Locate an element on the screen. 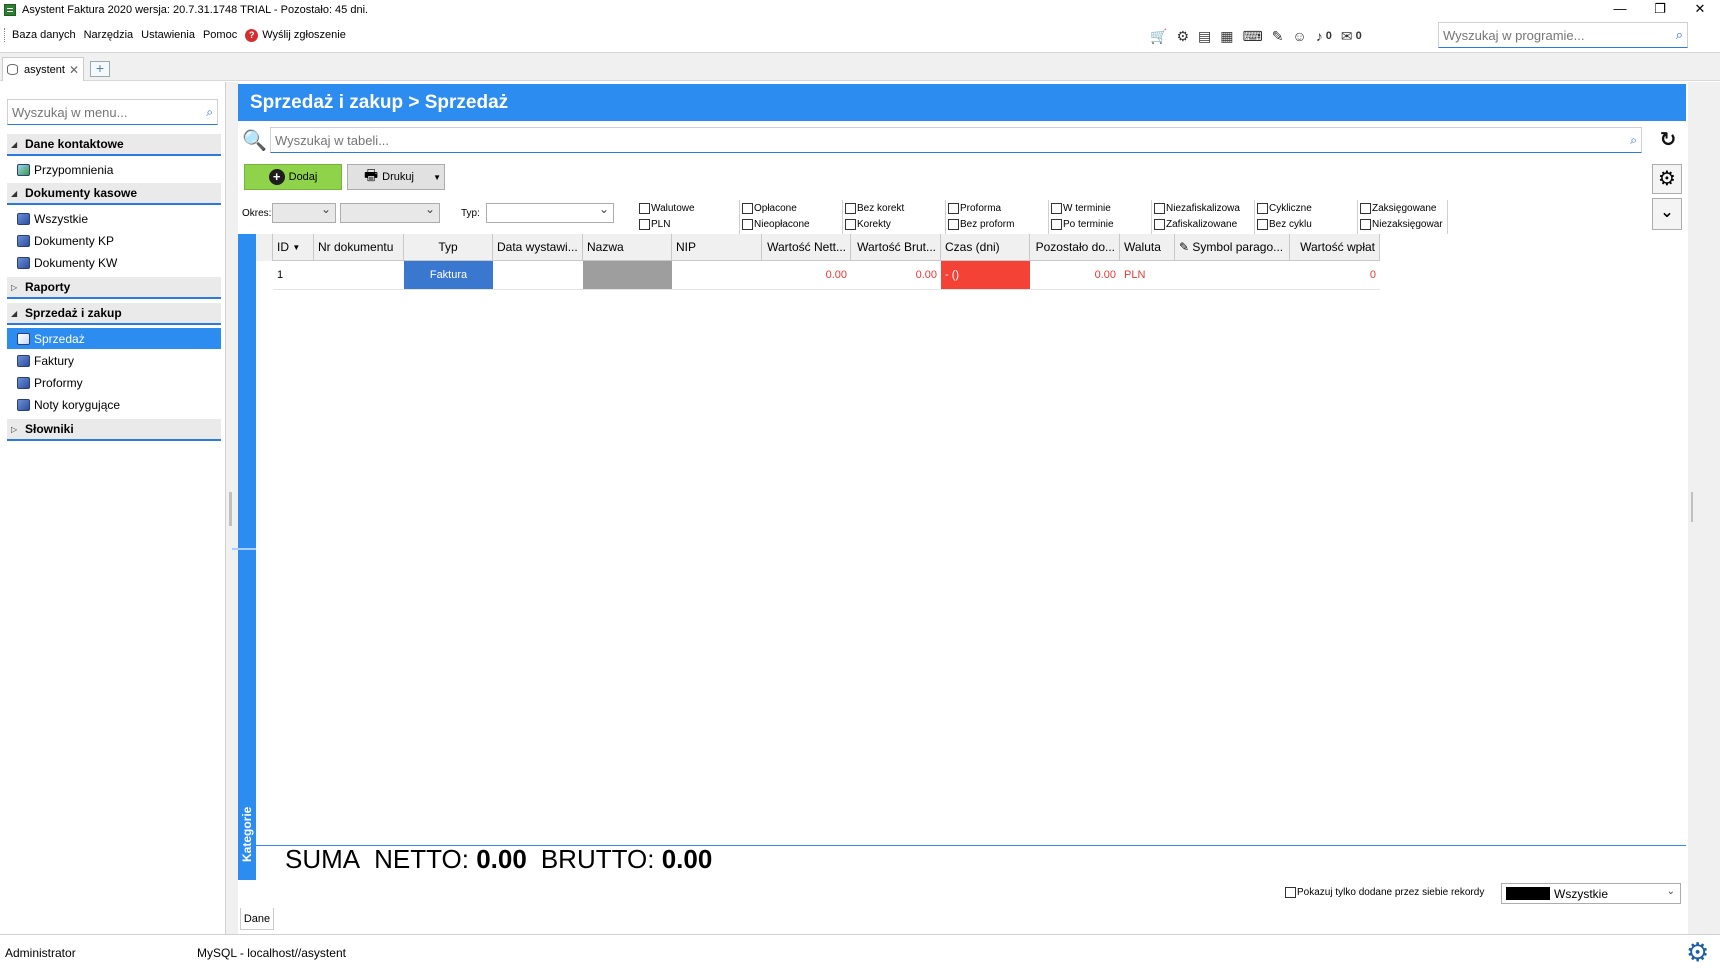 This screenshot has width=1720, height=968. checkbox-walutowe: Walutowe is located at coordinates (689, 208).